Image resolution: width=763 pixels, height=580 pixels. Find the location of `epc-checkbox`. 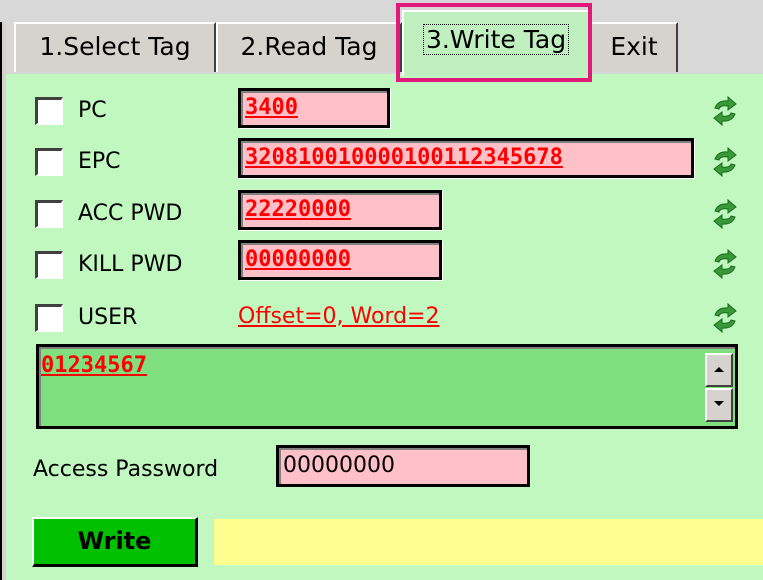

epc-checkbox is located at coordinates (49, 162).